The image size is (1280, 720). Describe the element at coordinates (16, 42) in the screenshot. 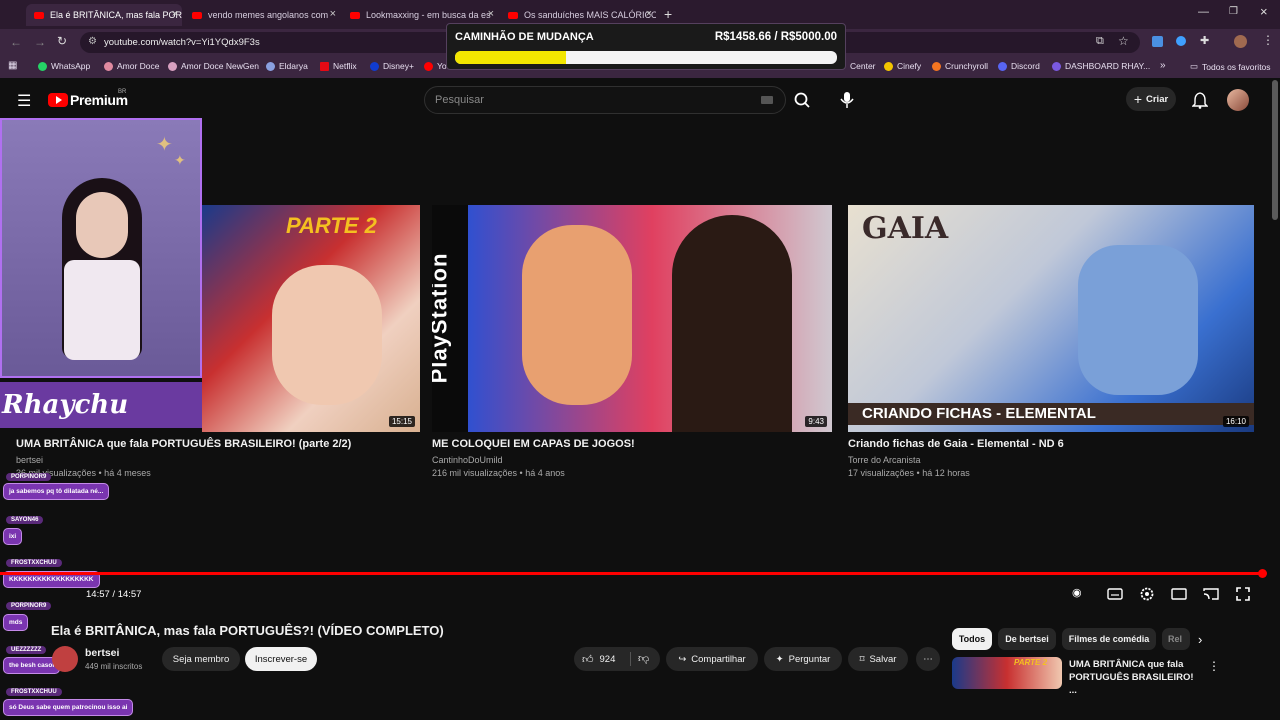

I see `back-icon: ←` at that location.